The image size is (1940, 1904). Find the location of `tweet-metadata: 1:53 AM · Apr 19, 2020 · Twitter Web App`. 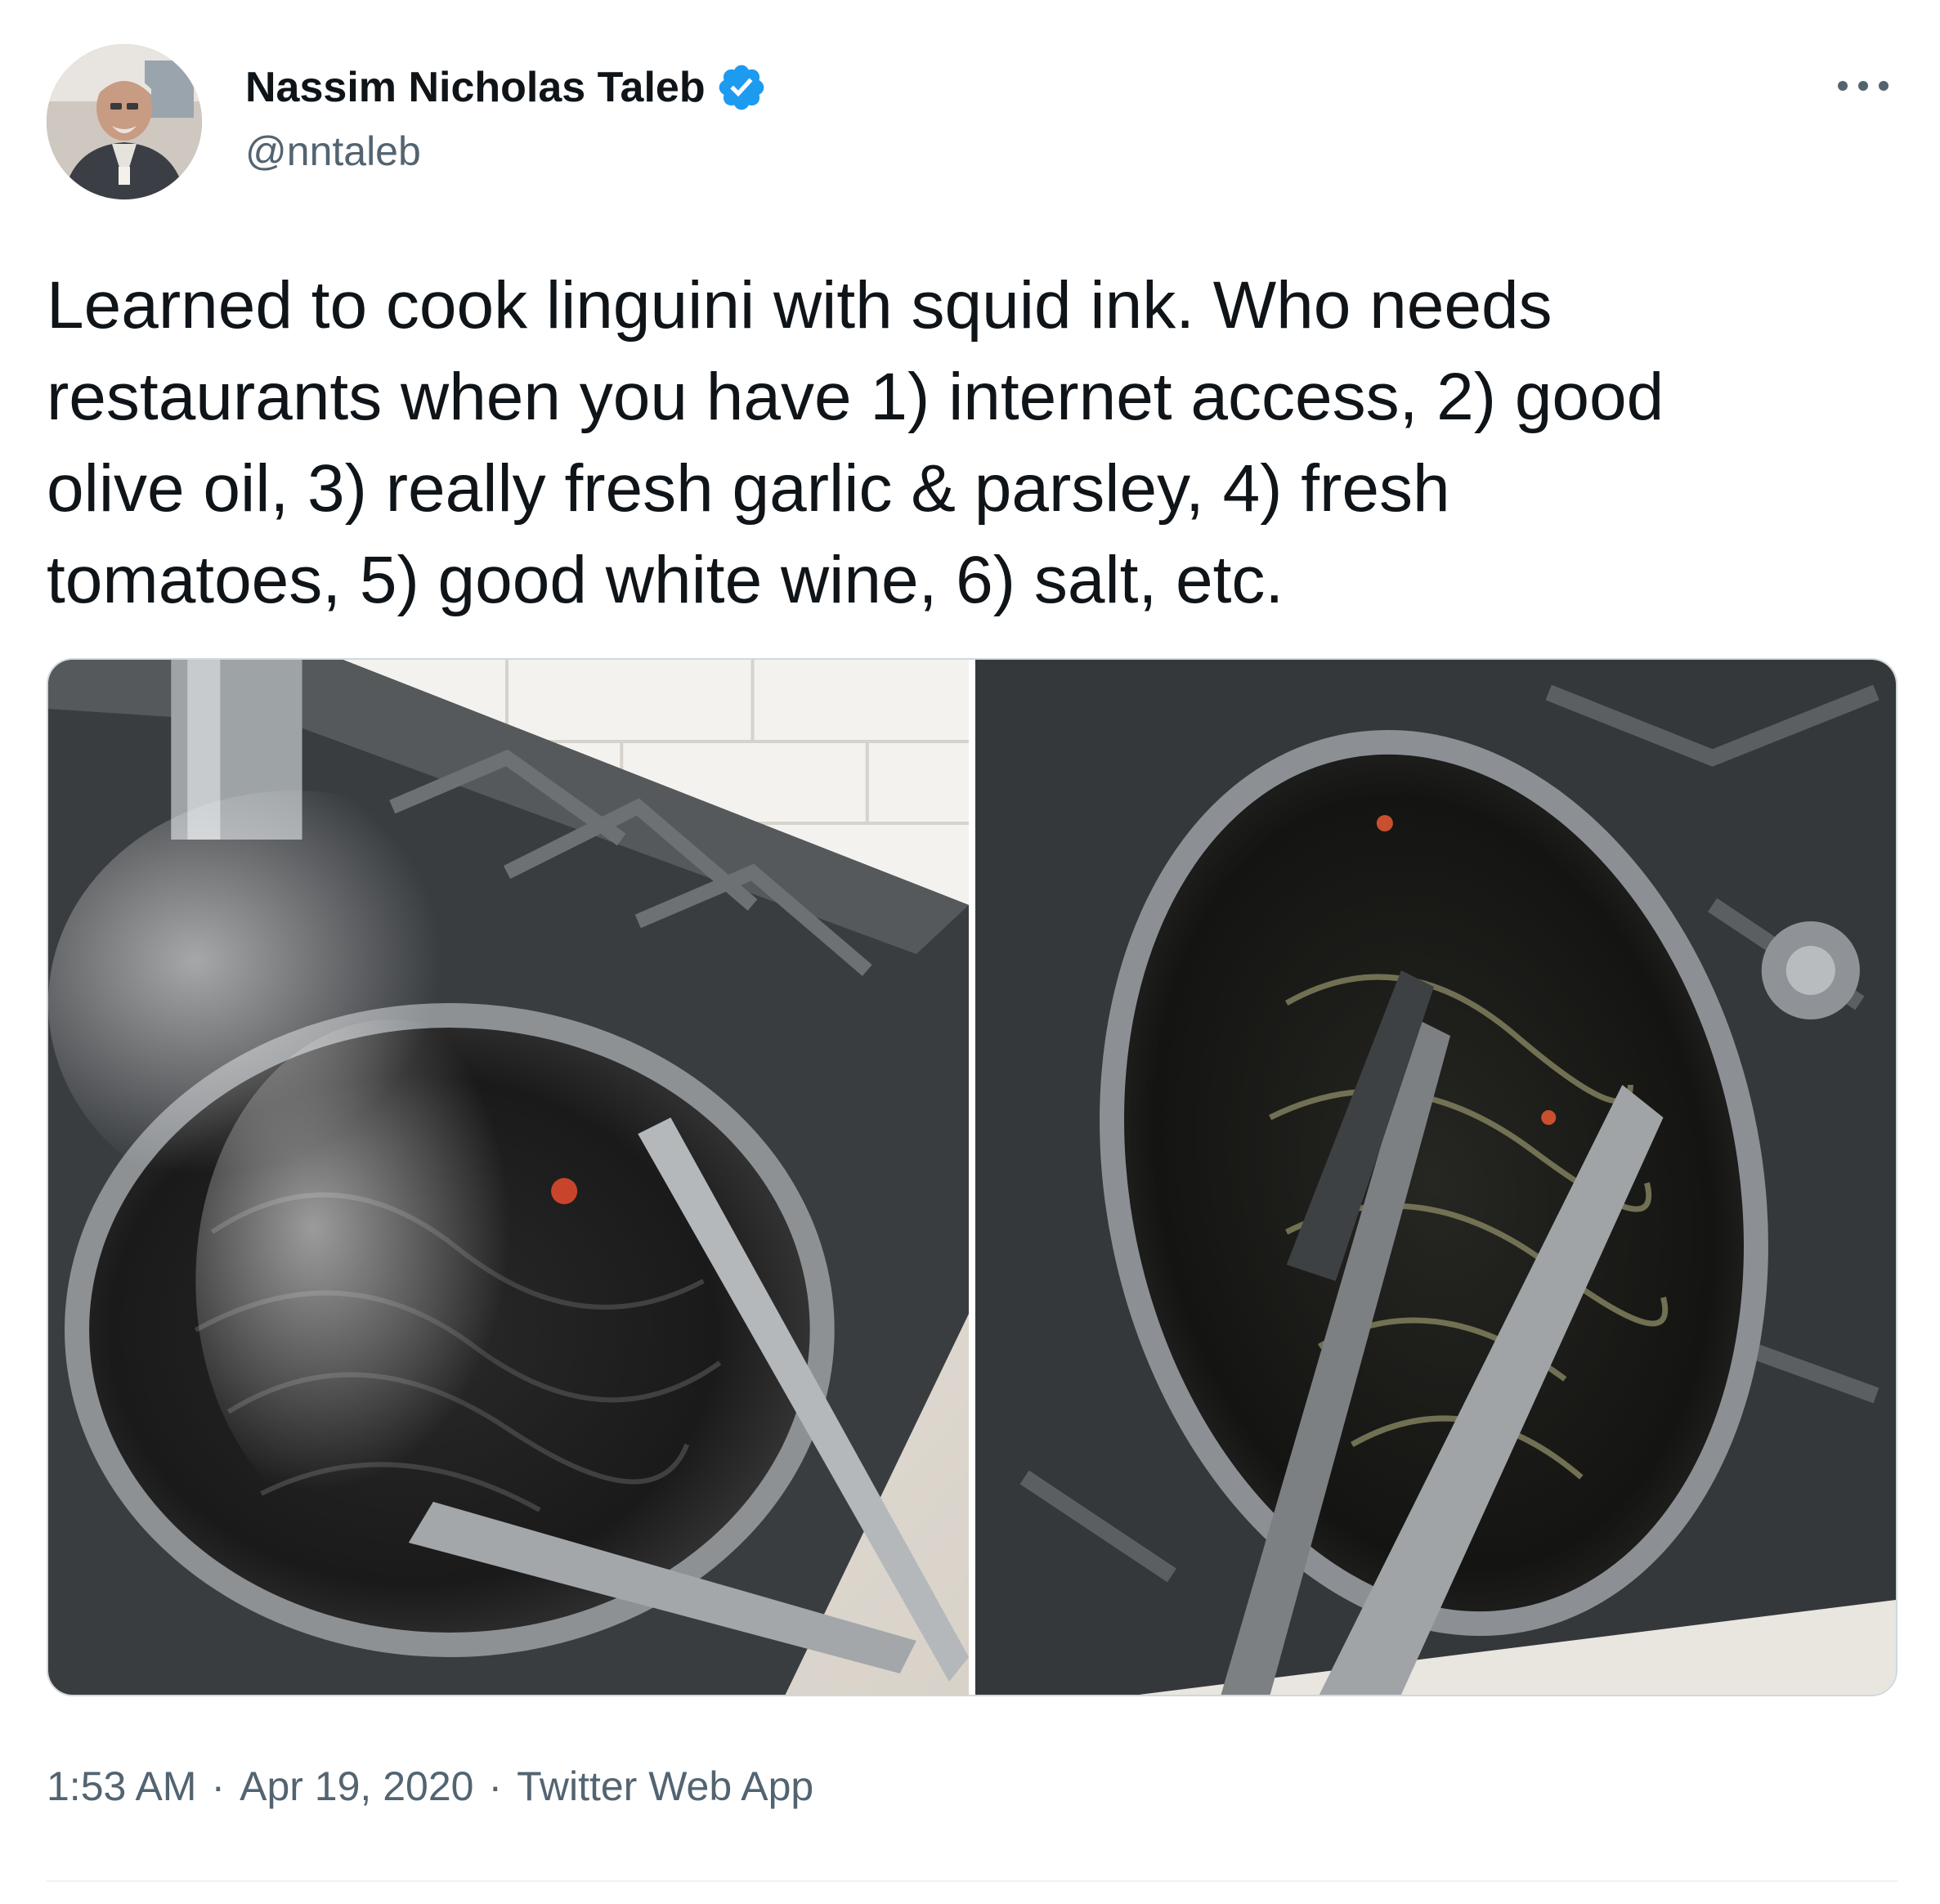

tweet-metadata: 1:53 AM · Apr 19, 2020 · Twitter Web App is located at coordinates (430, 1786).